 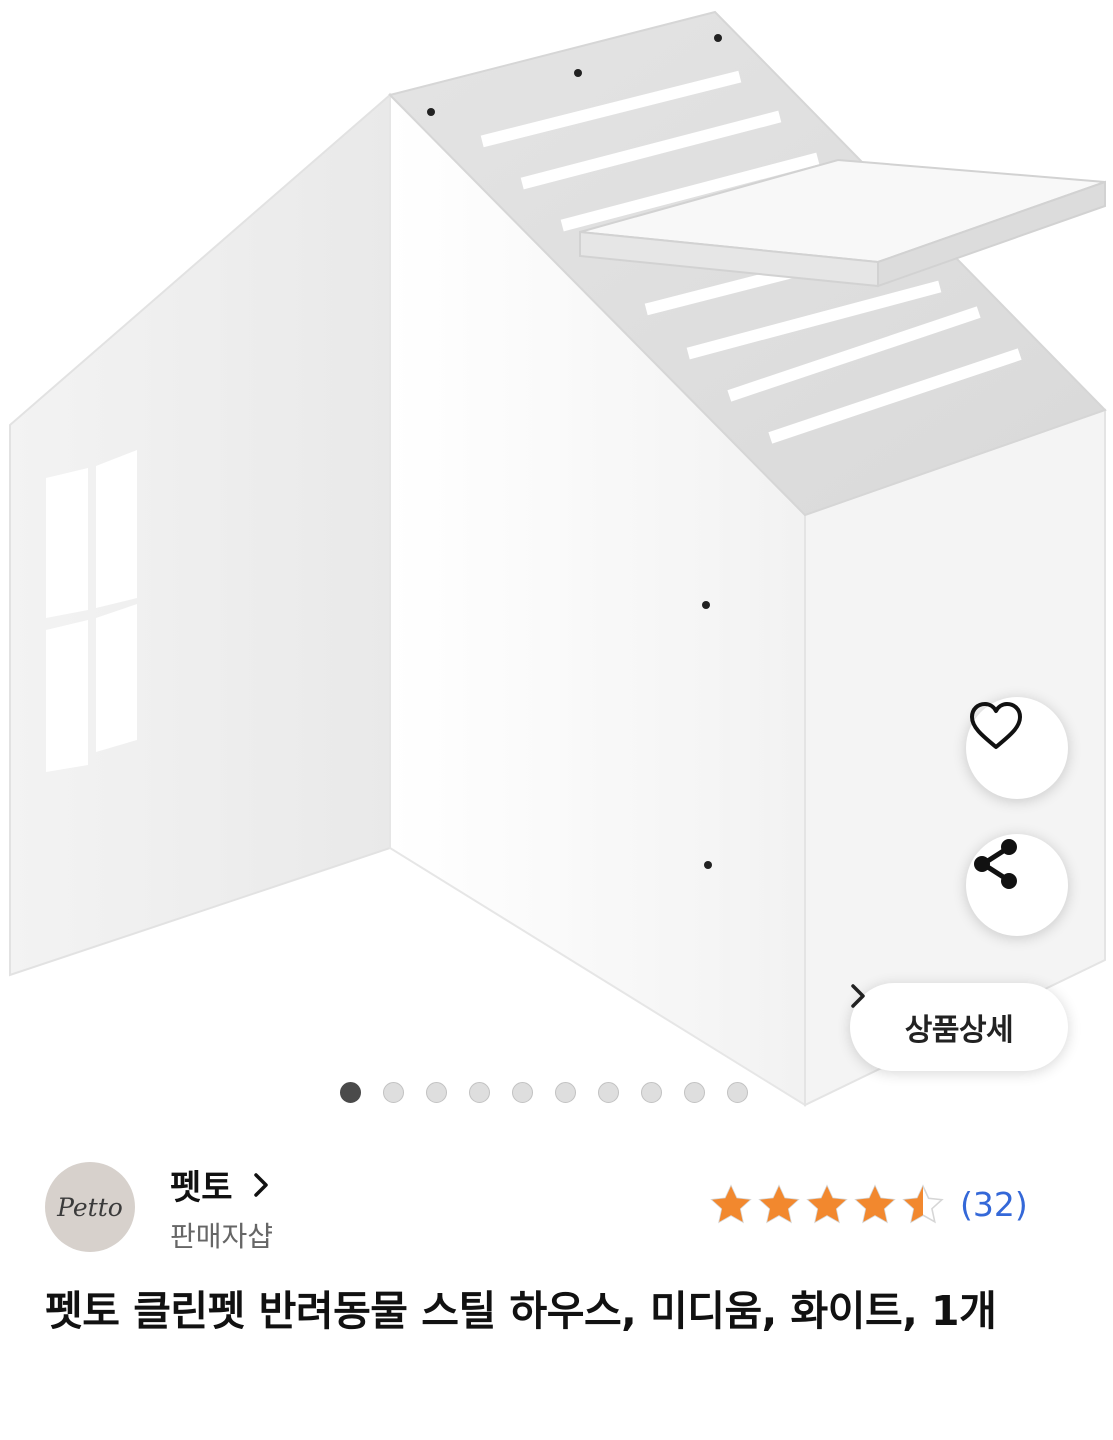 I want to click on seller-avatar: Petto, so click(x=90, y=1207).